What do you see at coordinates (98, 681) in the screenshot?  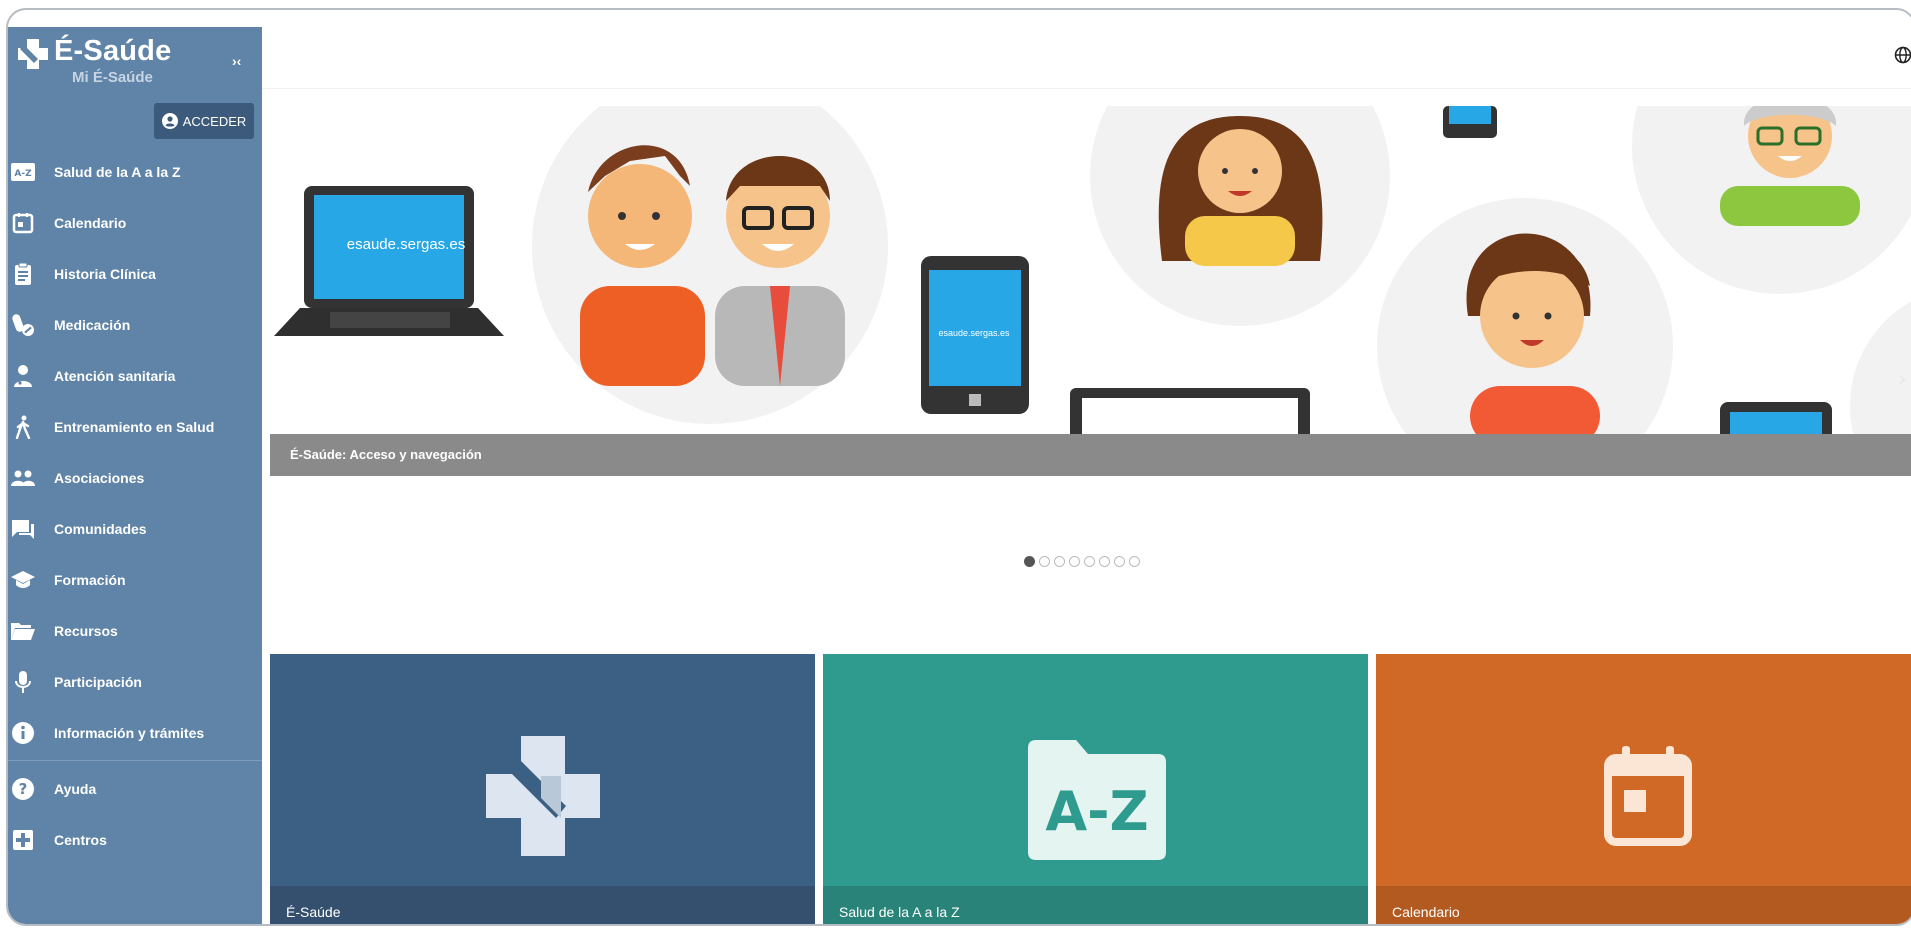 I see `sidebar-item-label: Participación` at bounding box center [98, 681].